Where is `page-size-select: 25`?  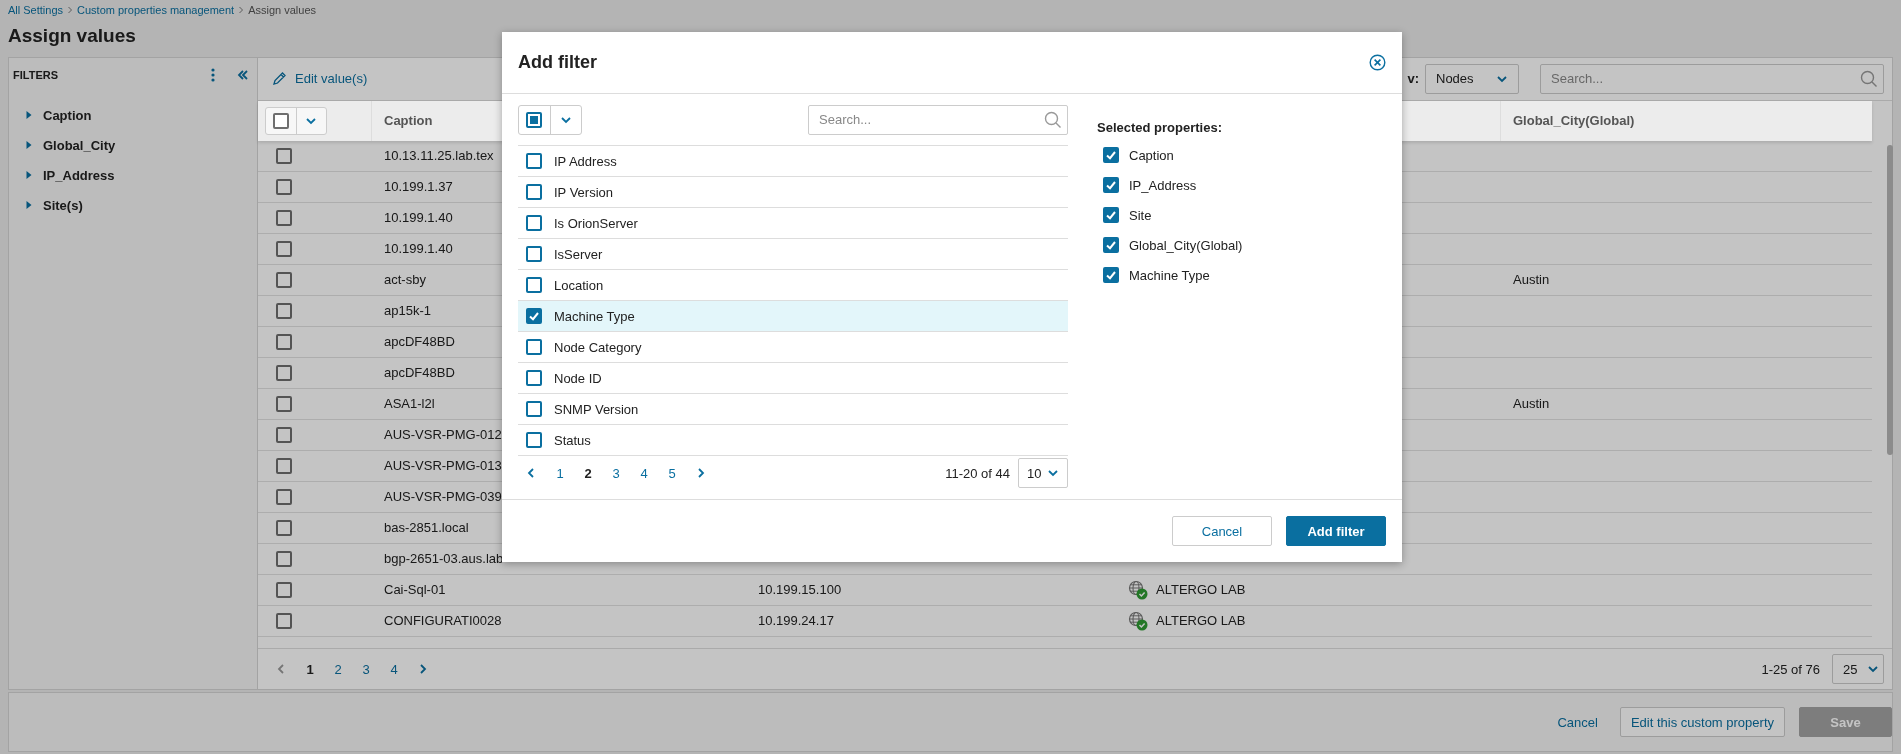
page-size-select: 25 is located at coordinates (1858, 669).